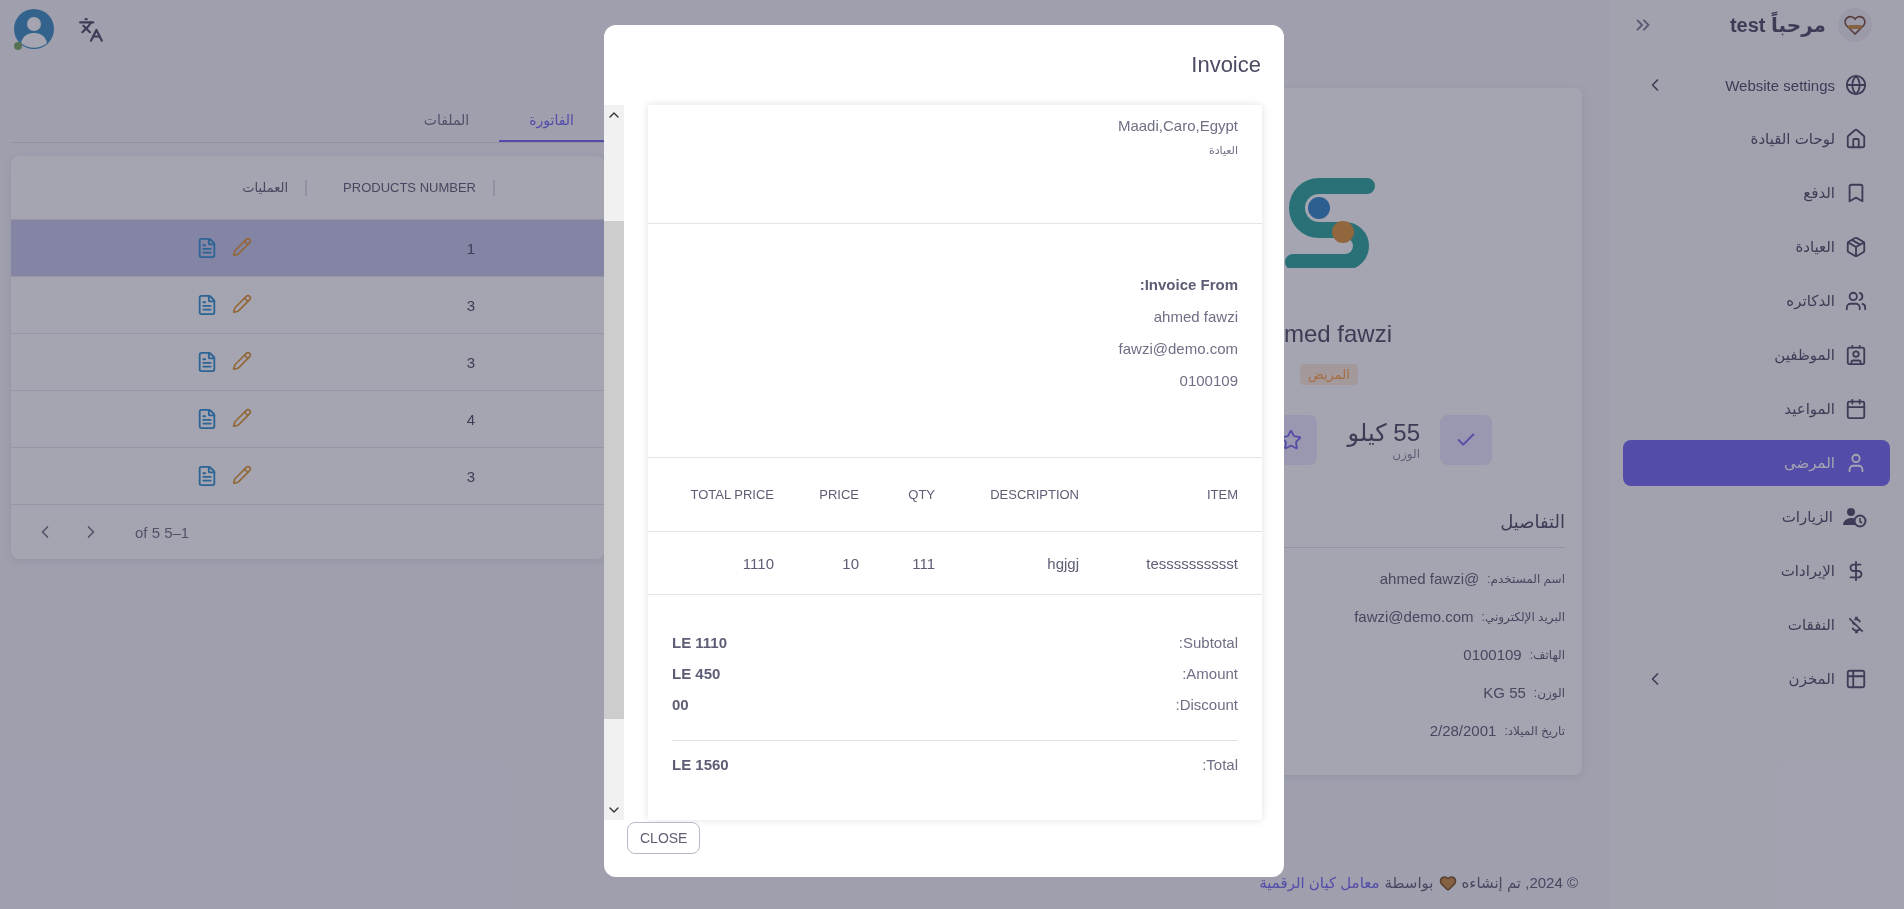  Describe the element at coordinates (1191, 563) in the screenshot. I see `table-cell-text: tesssssssssst` at that location.